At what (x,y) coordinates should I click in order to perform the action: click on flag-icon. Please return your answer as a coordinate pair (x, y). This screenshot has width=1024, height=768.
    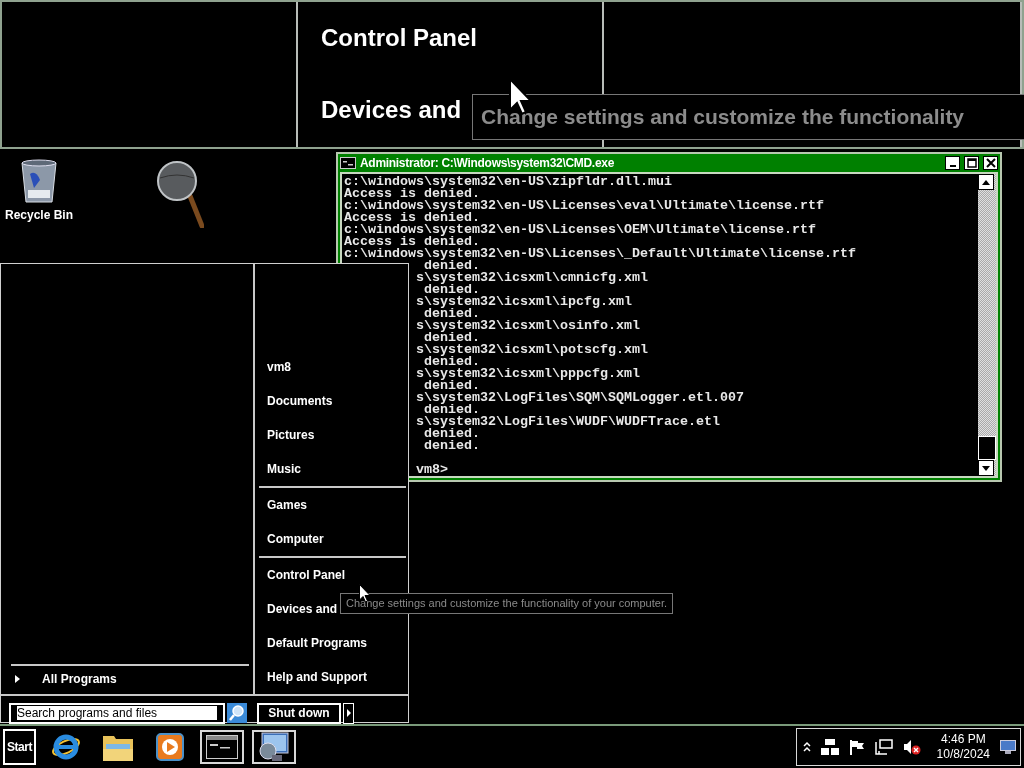
    Looking at the image, I should click on (856, 747).